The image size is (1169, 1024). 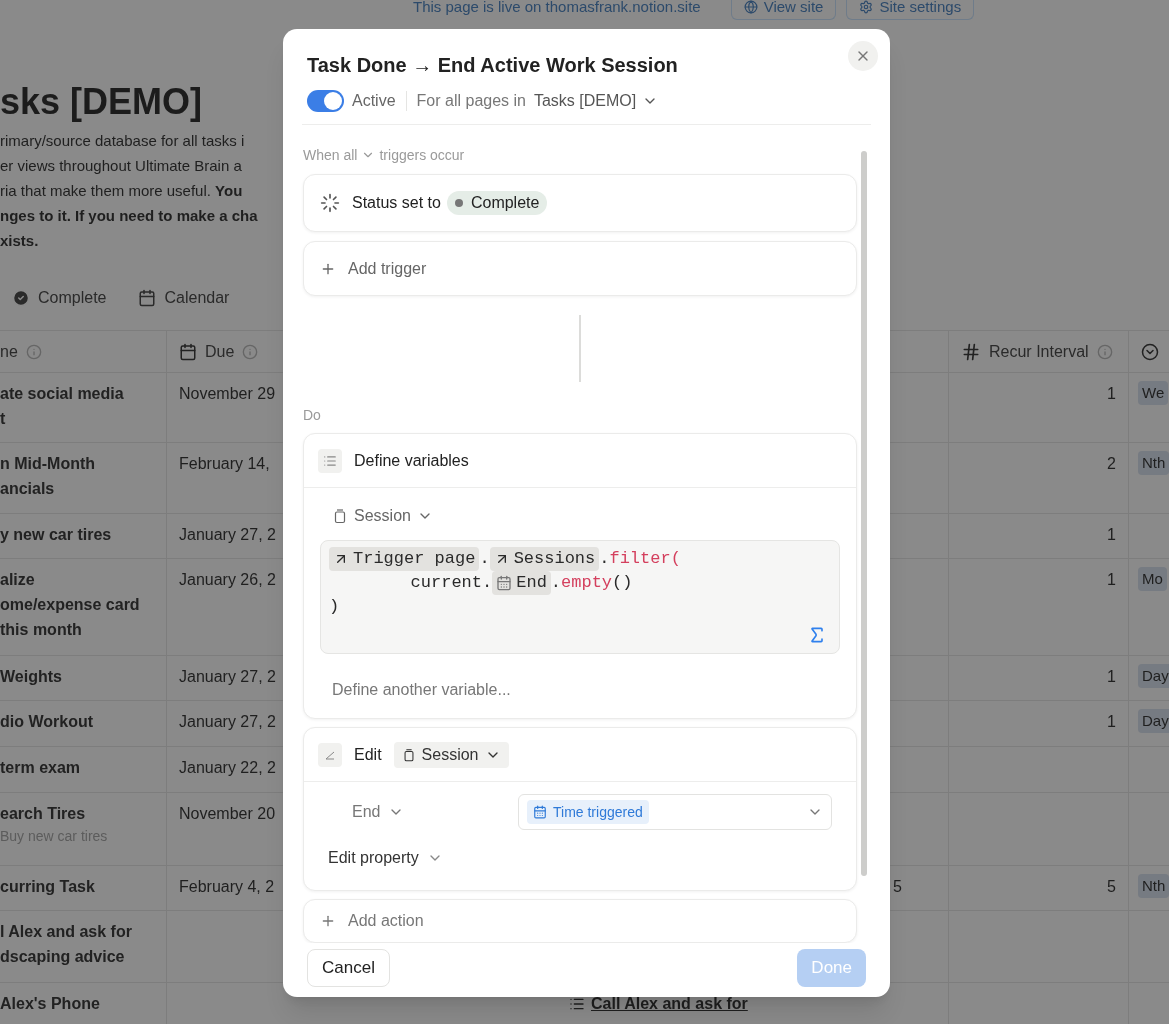 I want to click on action-title: Define variables, so click(x=411, y=460).